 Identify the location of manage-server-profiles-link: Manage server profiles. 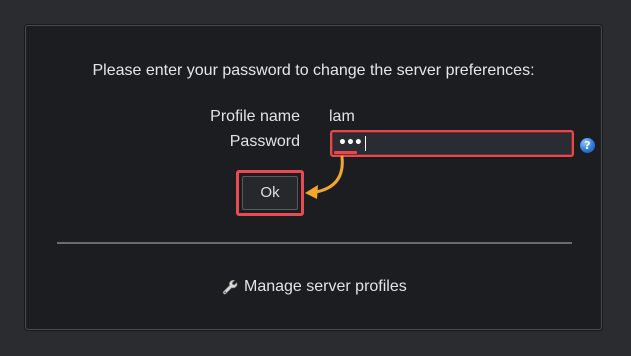
(314, 287).